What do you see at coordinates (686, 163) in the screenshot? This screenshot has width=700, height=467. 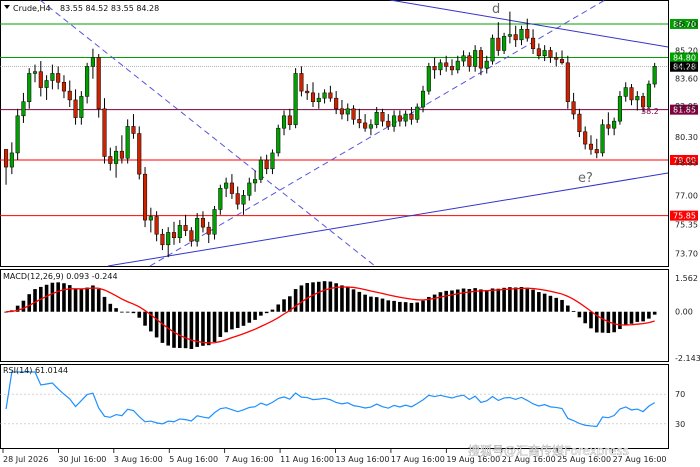 I see `y-tick-label: 78.85` at bounding box center [686, 163].